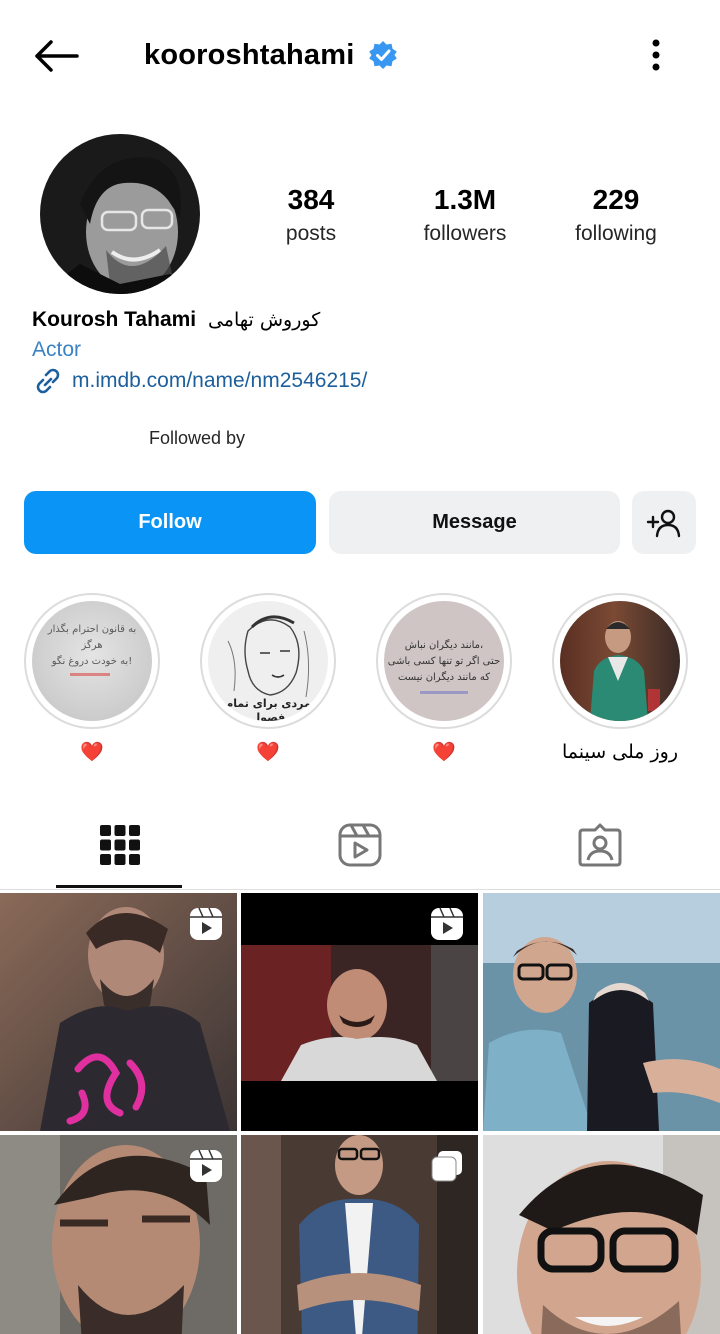  Describe the element at coordinates (444, 645) in the screenshot. I see `highlight-cover-text: مانند دیگران نباش،` at that location.